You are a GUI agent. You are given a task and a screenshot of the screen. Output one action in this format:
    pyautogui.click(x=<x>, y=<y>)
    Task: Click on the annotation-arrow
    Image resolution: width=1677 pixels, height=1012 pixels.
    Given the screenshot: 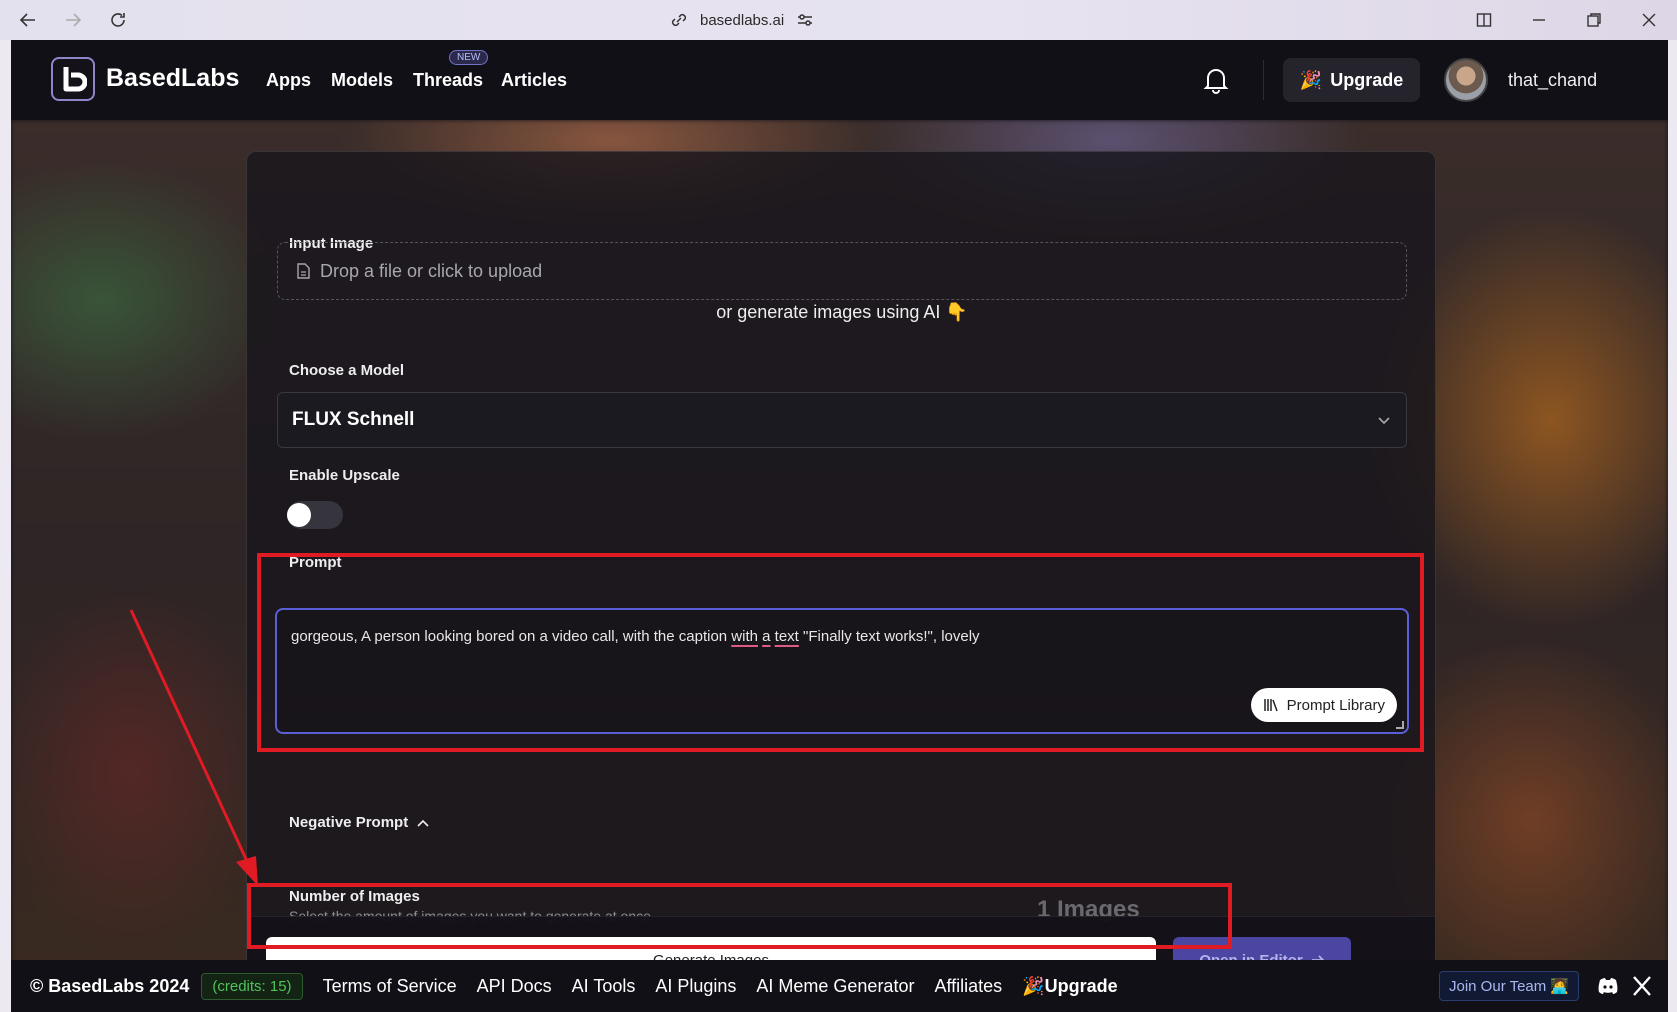 What is the action you would take?
    pyautogui.click(x=193, y=747)
    